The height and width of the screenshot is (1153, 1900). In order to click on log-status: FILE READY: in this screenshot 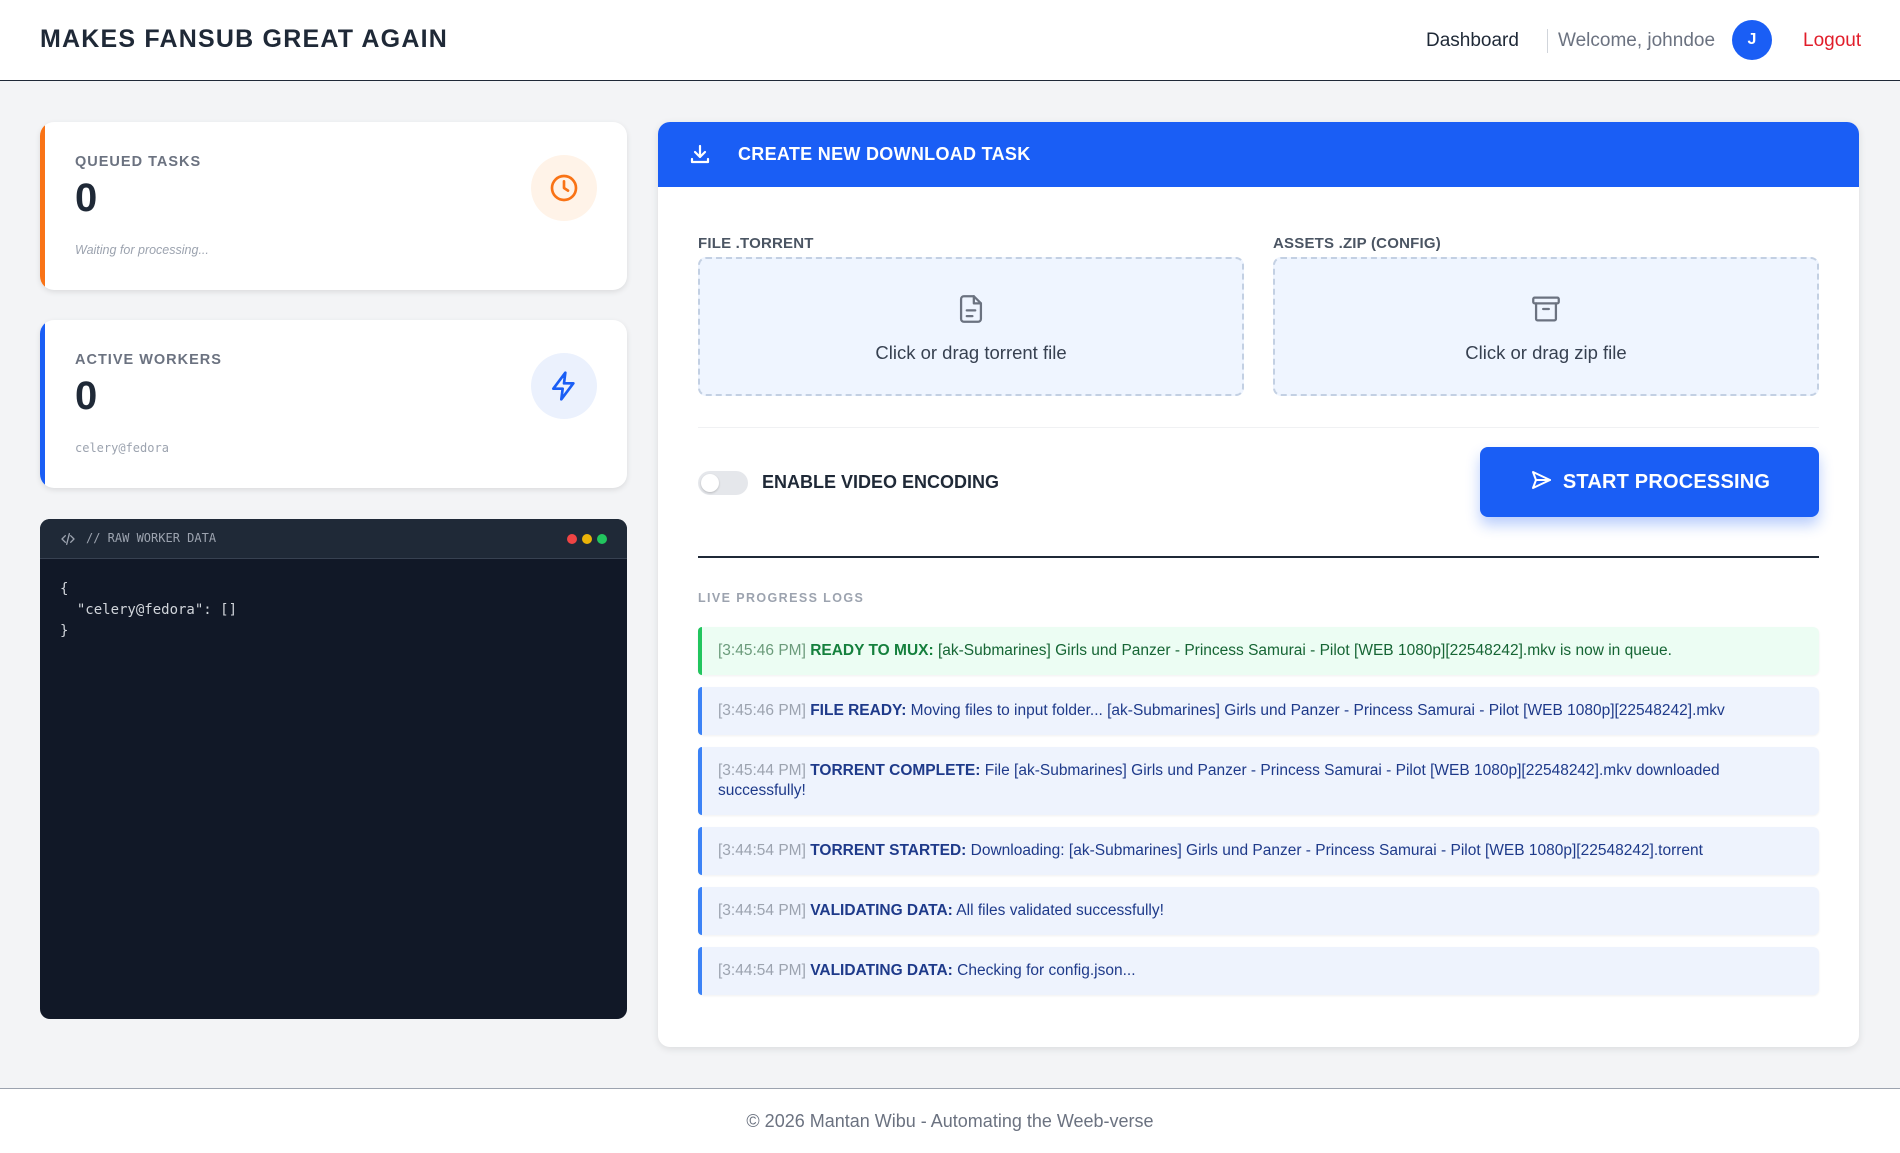, I will do `click(858, 710)`.